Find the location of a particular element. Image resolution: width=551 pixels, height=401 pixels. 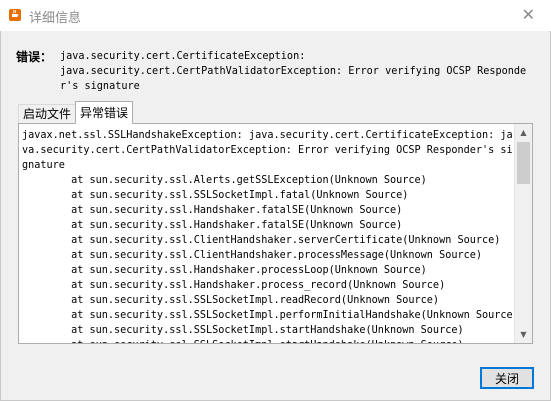

vertical-scrollbar: ▲ ▼ is located at coordinates (523, 233).